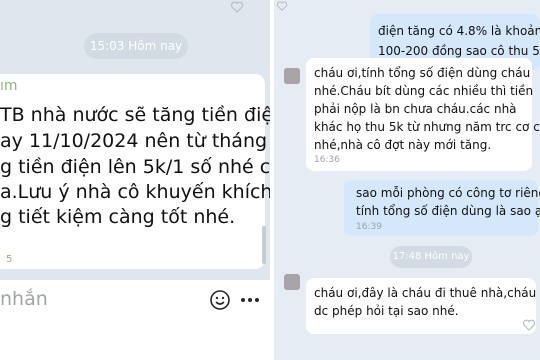  What do you see at coordinates (403, 145) in the screenshot?
I see `message-line: nhé,nhà cô đợt này mới tăng.` at bounding box center [403, 145].